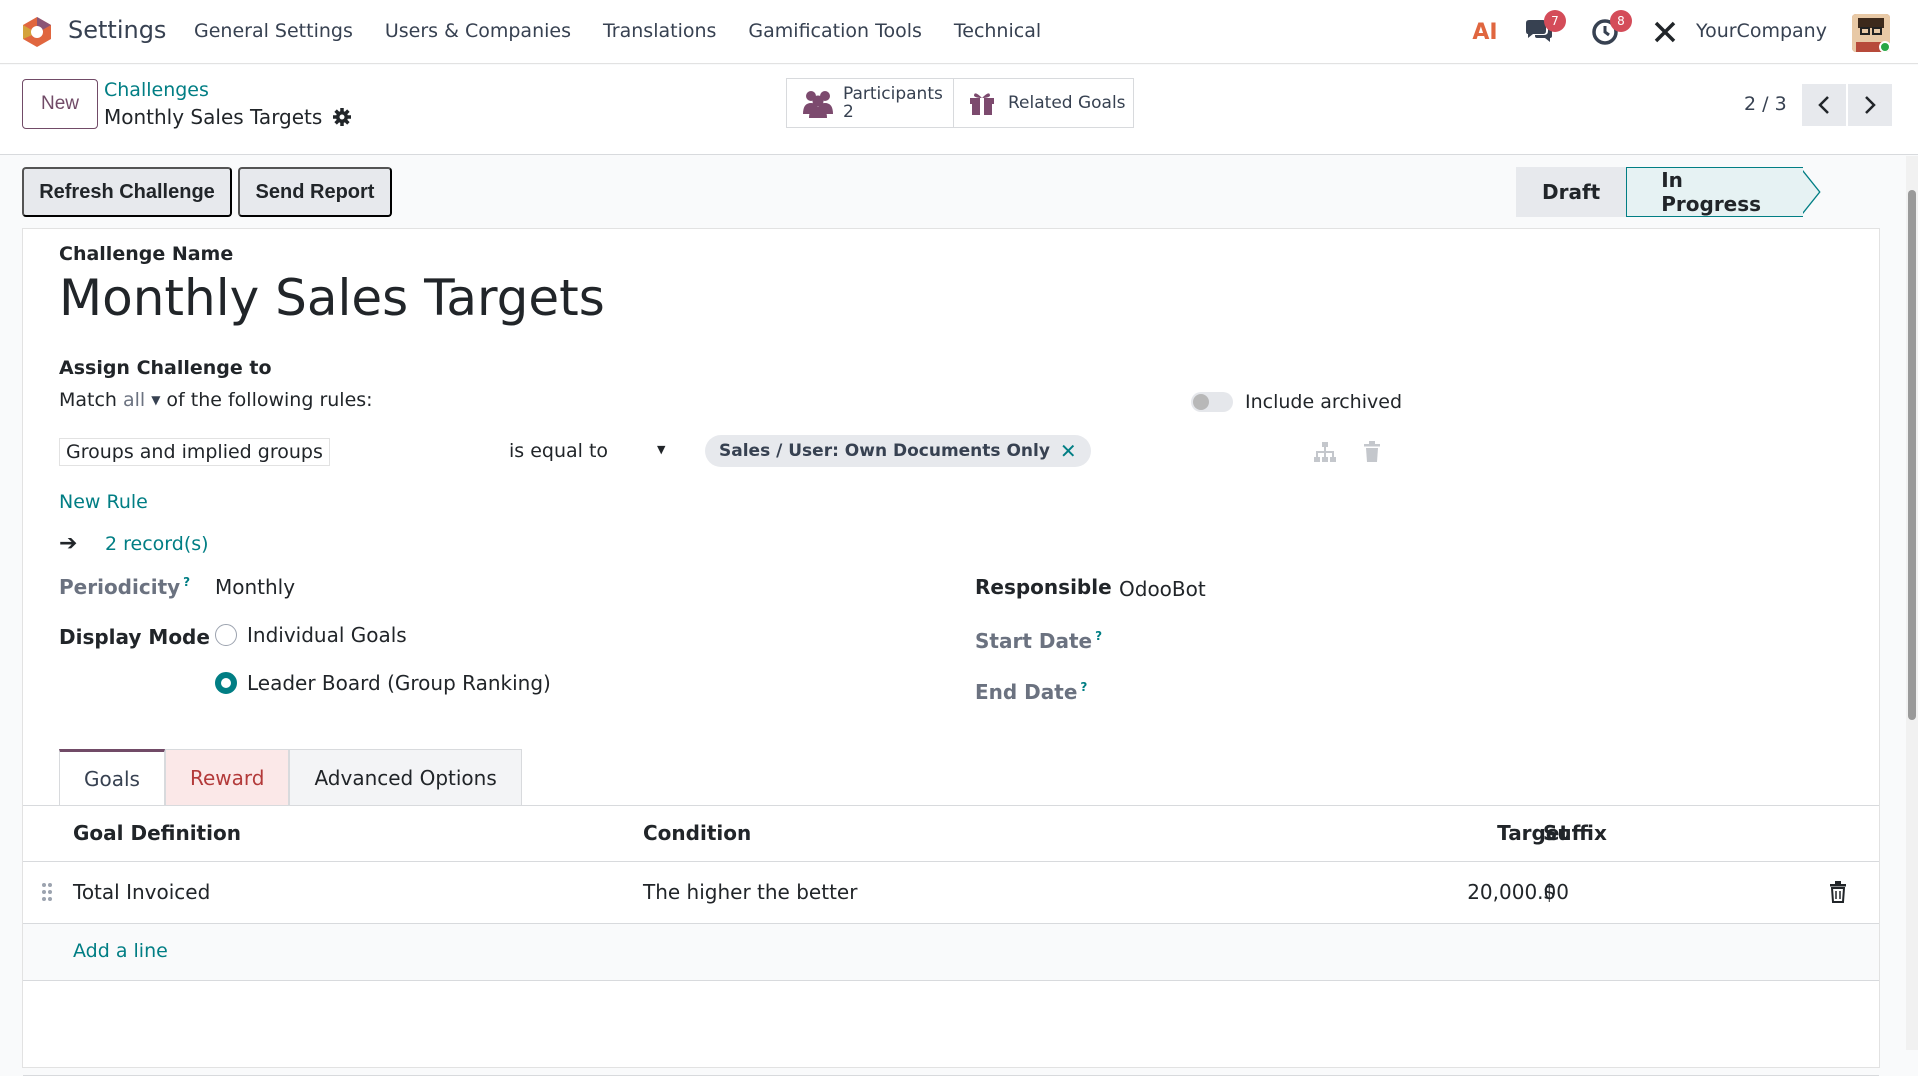  I want to click on activity-badge: 8, so click(1621, 21).